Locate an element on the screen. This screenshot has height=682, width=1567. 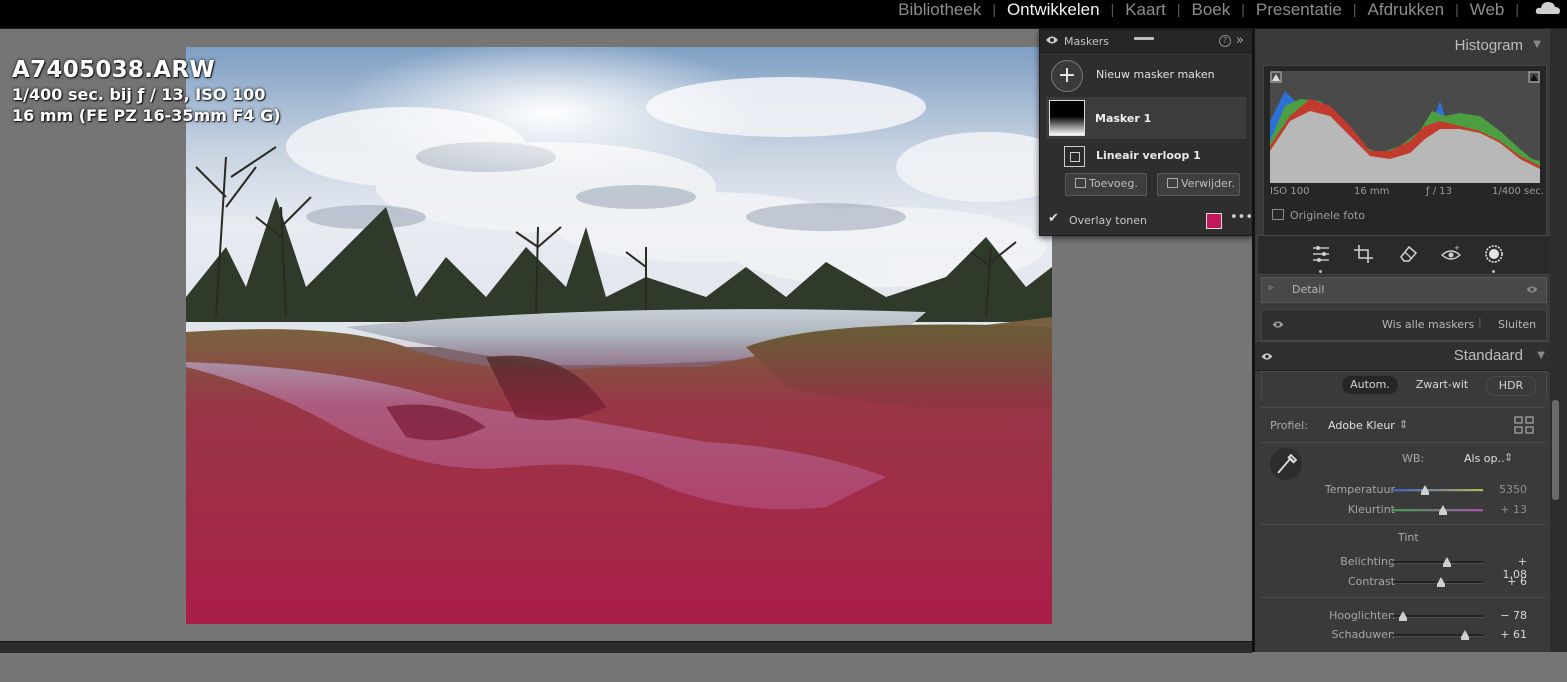
black-white-button: Zwart-wit is located at coordinates (1442, 385).